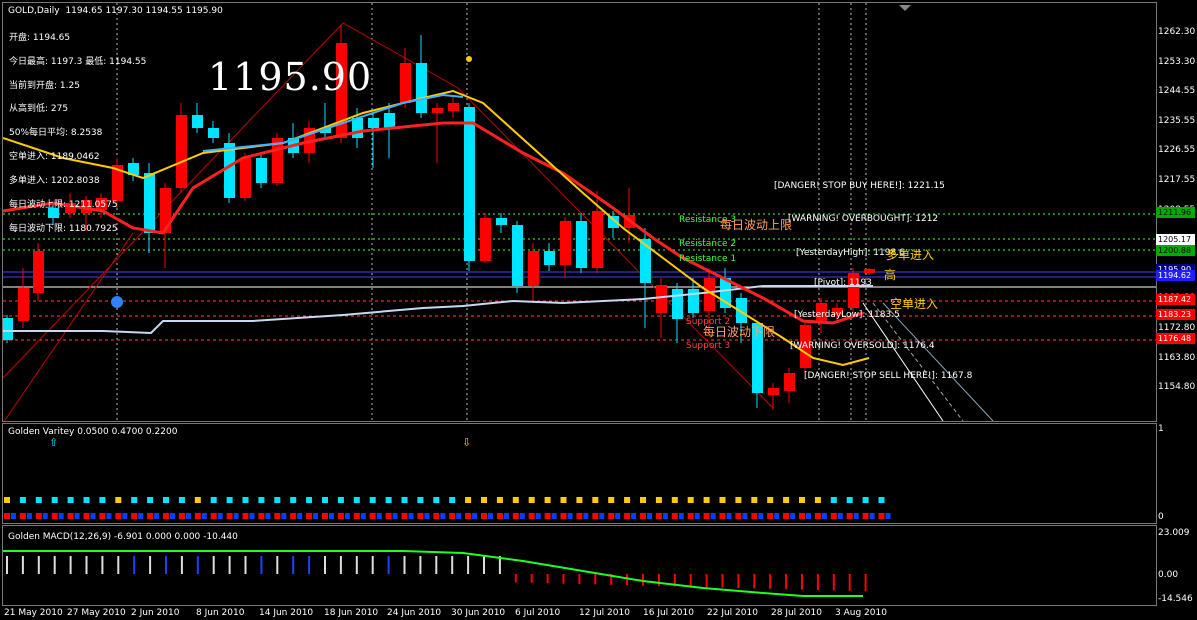 This screenshot has width=1197, height=620. Describe the element at coordinates (96, 613) in the screenshot. I see `date-axis-label: 27 May 2010` at that location.